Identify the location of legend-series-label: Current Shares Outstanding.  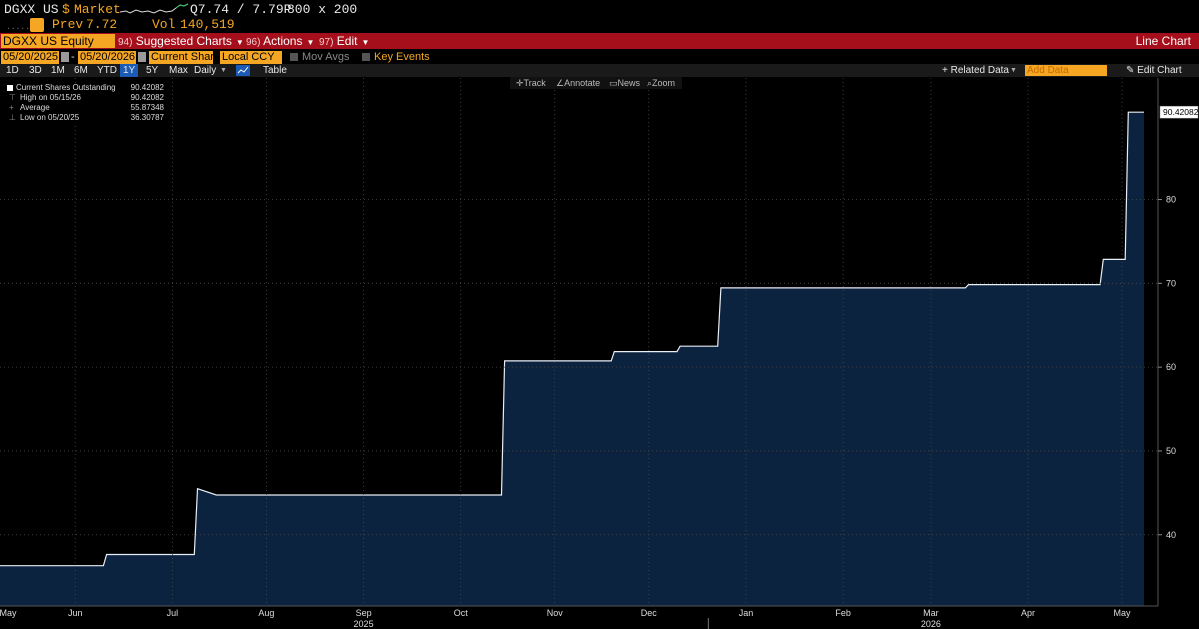
(66, 87).